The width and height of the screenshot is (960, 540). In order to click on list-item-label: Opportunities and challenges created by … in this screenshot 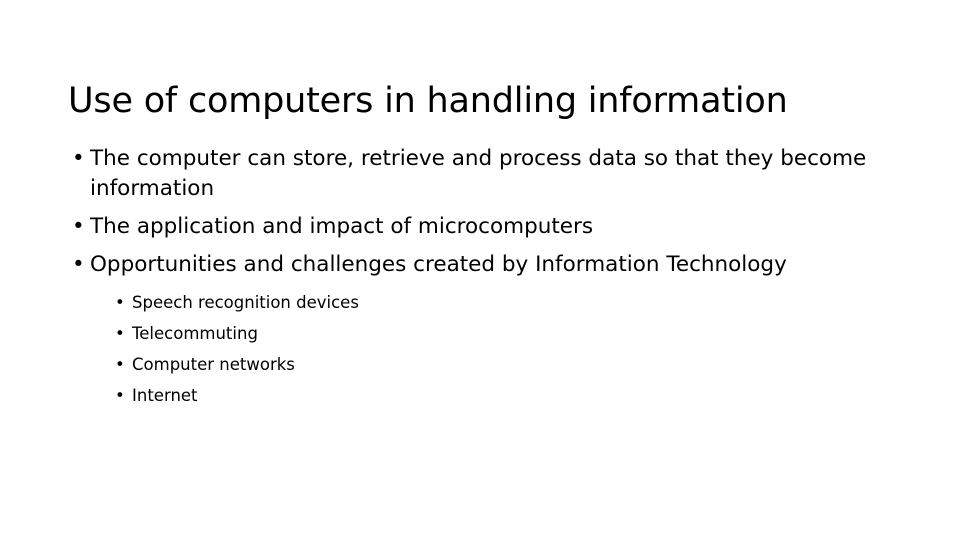, I will do `click(438, 264)`.